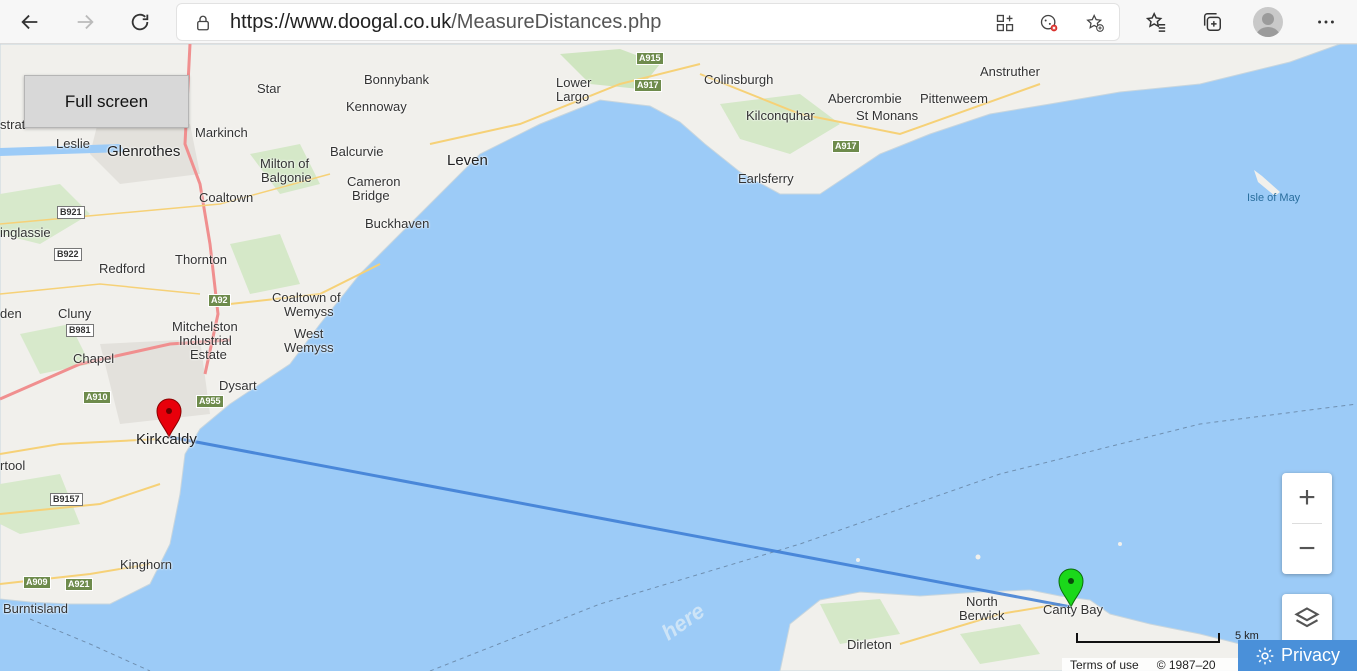  What do you see at coordinates (73, 143) in the screenshot?
I see `place-leslie: Leslie` at bounding box center [73, 143].